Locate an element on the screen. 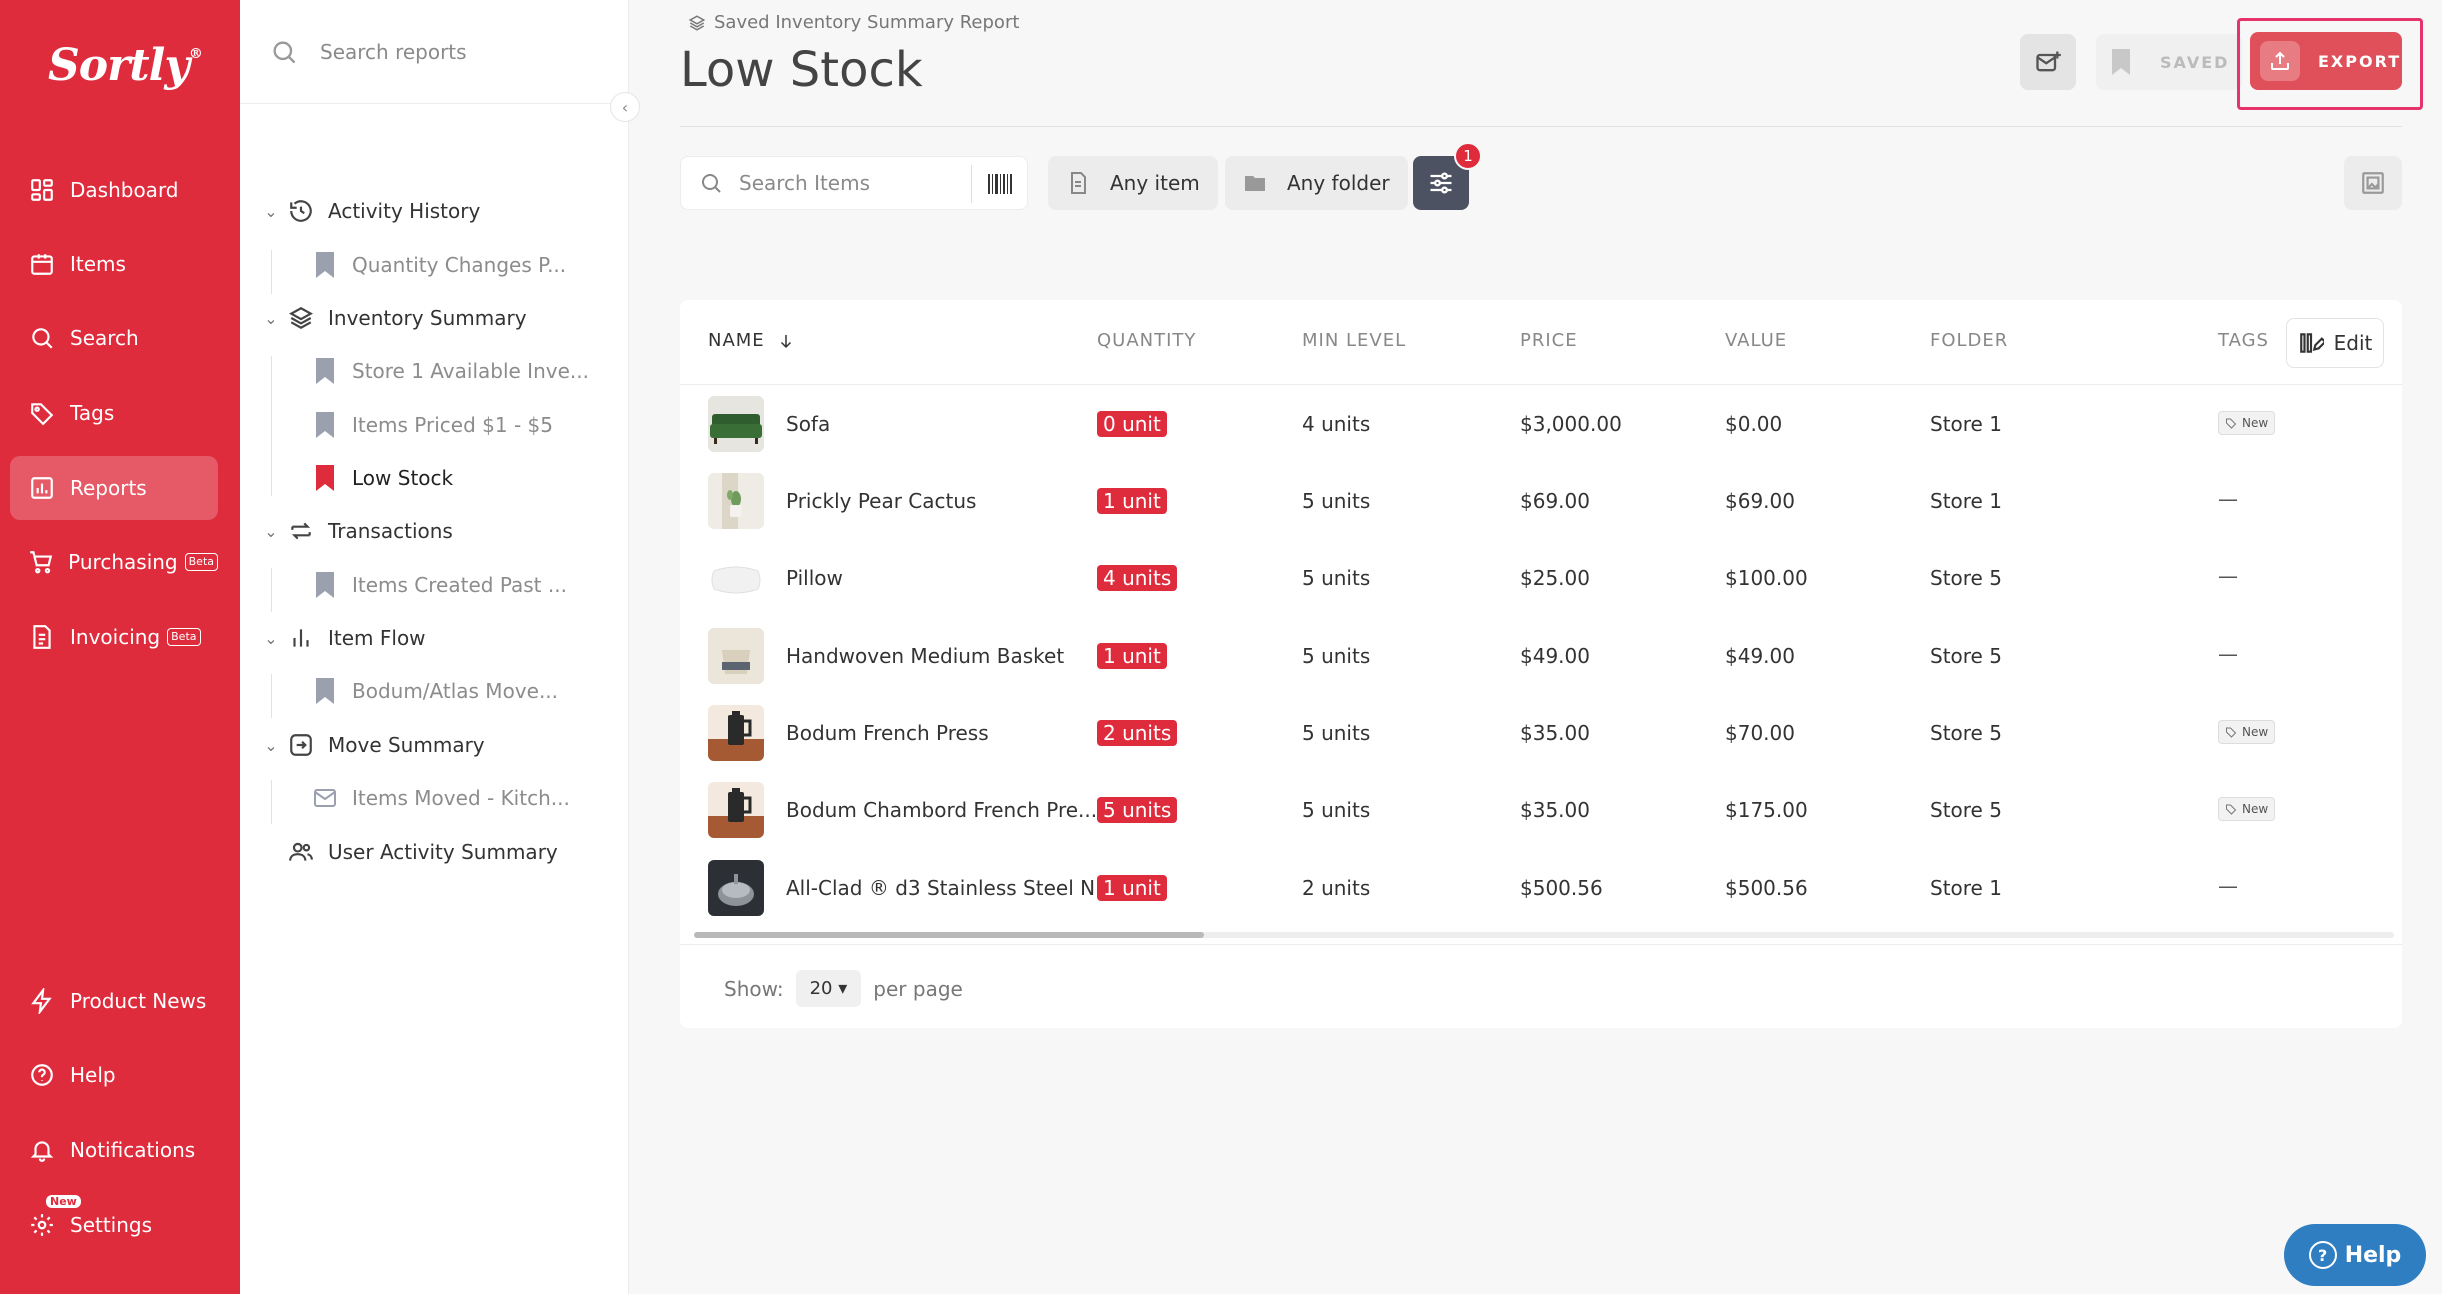 The height and width of the screenshot is (1294, 2442). item-thumbnail-pillow is located at coordinates (736, 579).